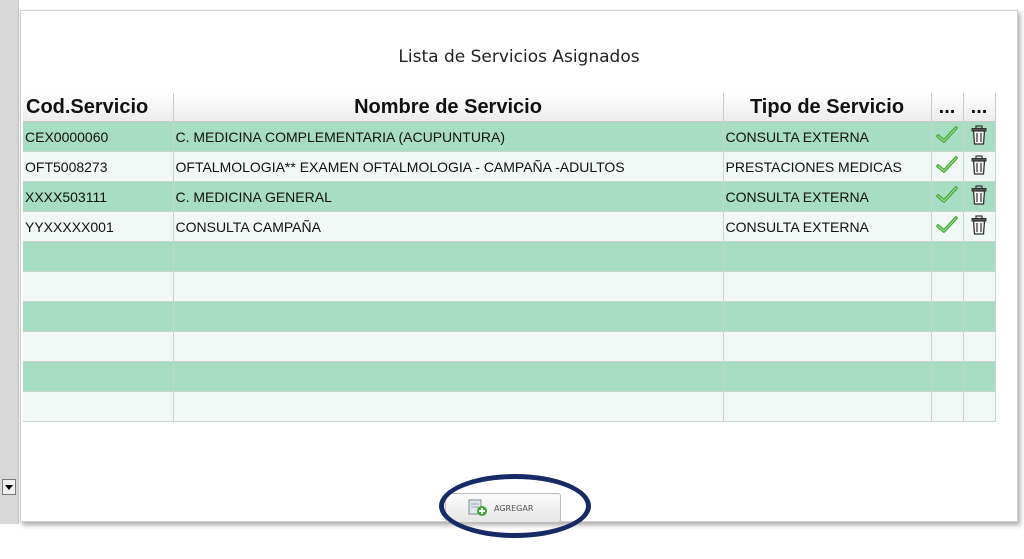  What do you see at coordinates (98, 226) in the screenshot?
I see `cell-cod-servicio: YYXXXXX001` at bounding box center [98, 226].